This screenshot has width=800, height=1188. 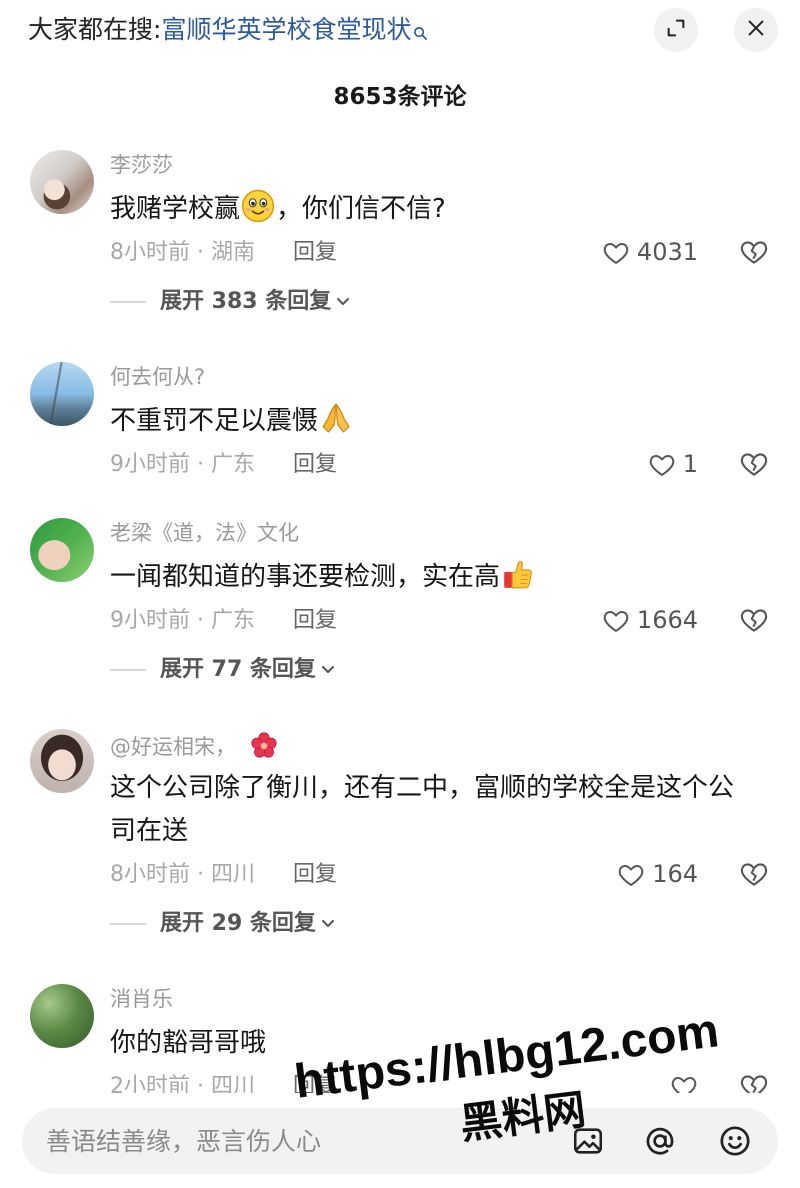 I want to click on comment-text: 我赌学校赢 ，你们信不信?, so click(x=430, y=209).